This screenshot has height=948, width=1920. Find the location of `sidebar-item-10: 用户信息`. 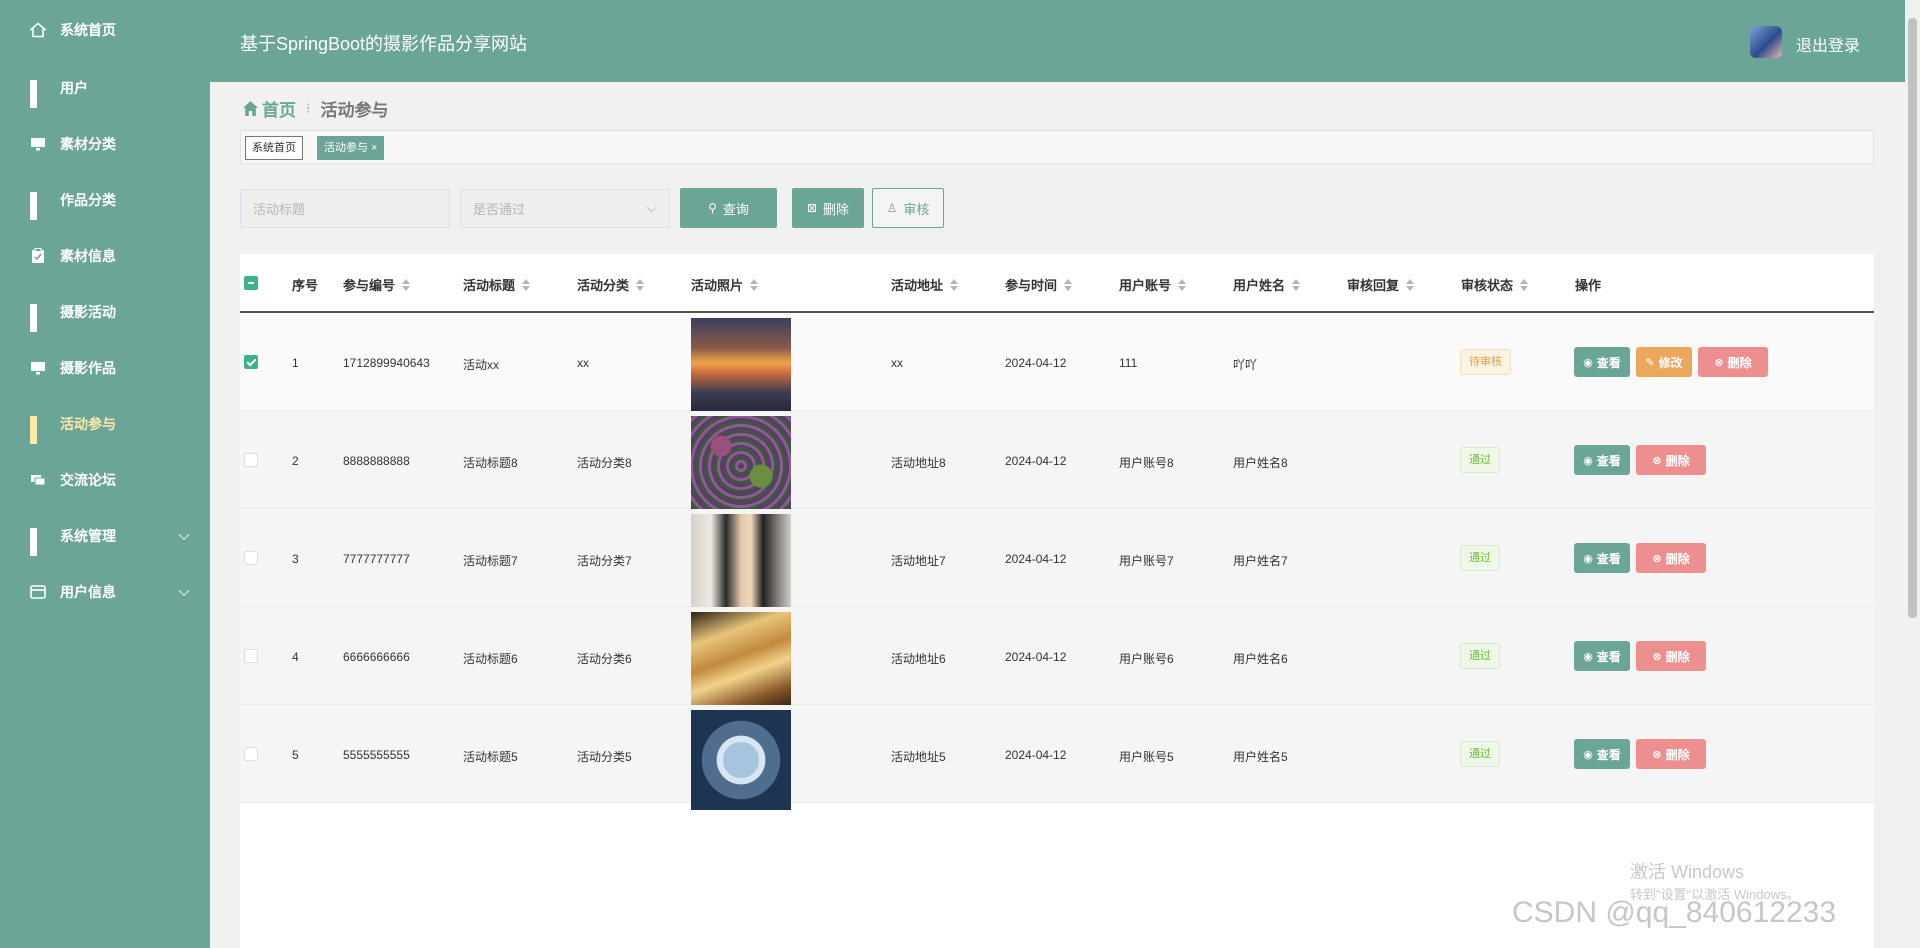

sidebar-item-10: 用户信息 is located at coordinates (105, 592).